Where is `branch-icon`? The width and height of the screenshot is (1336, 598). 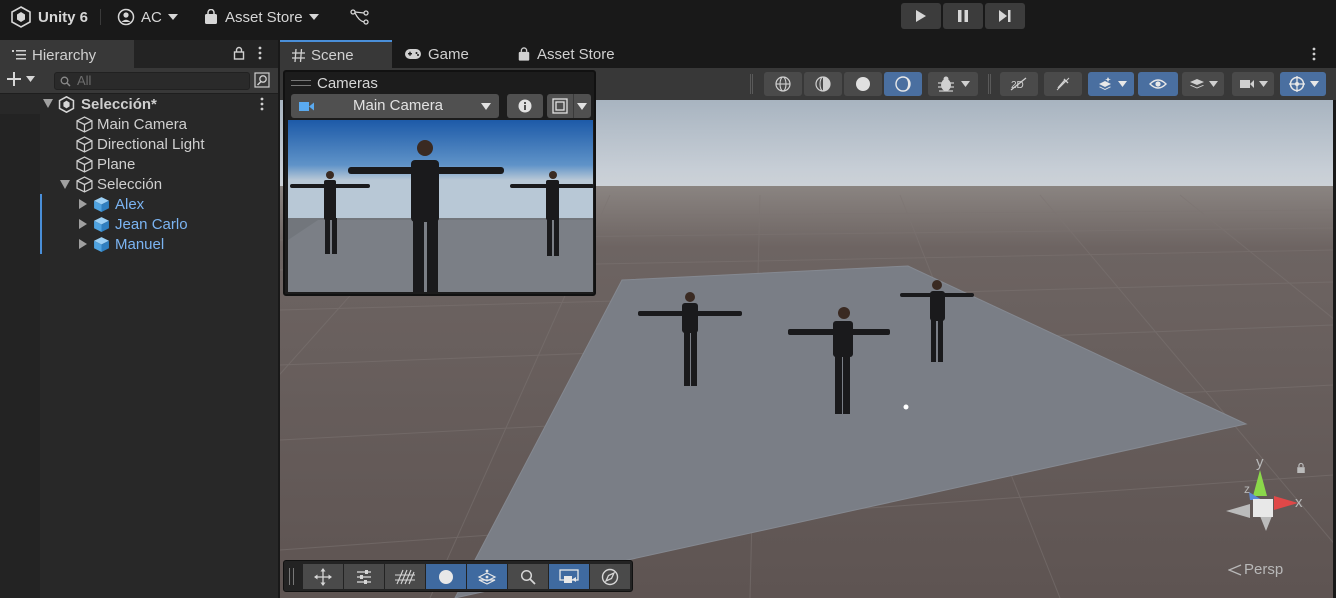 branch-icon is located at coordinates (359, 17).